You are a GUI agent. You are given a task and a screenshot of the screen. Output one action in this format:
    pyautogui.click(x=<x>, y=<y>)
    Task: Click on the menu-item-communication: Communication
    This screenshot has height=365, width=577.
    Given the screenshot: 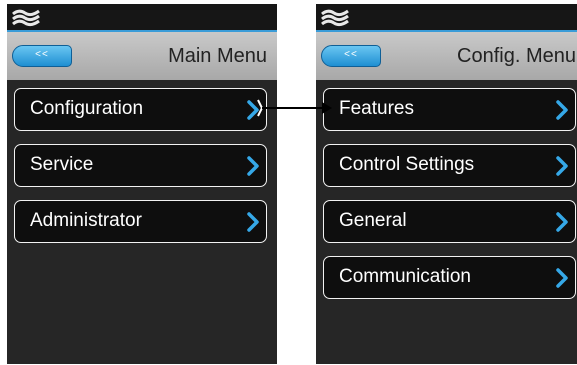 What is the action you would take?
    pyautogui.click(x=449, y=277)
    